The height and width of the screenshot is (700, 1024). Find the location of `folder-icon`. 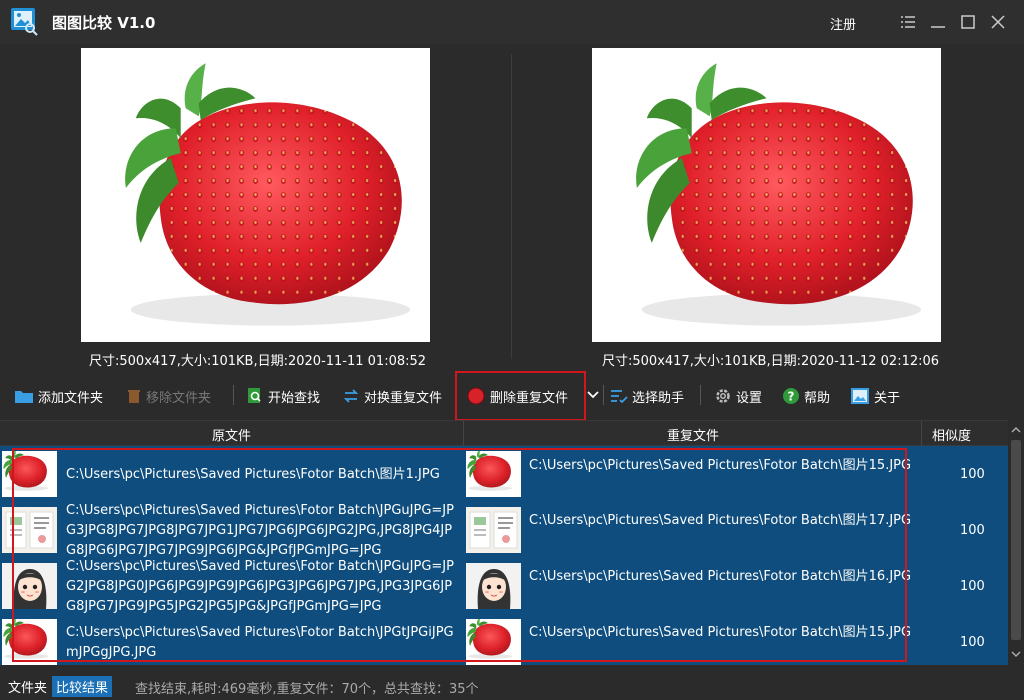

folder-icon is located at coordinates (24, 397).